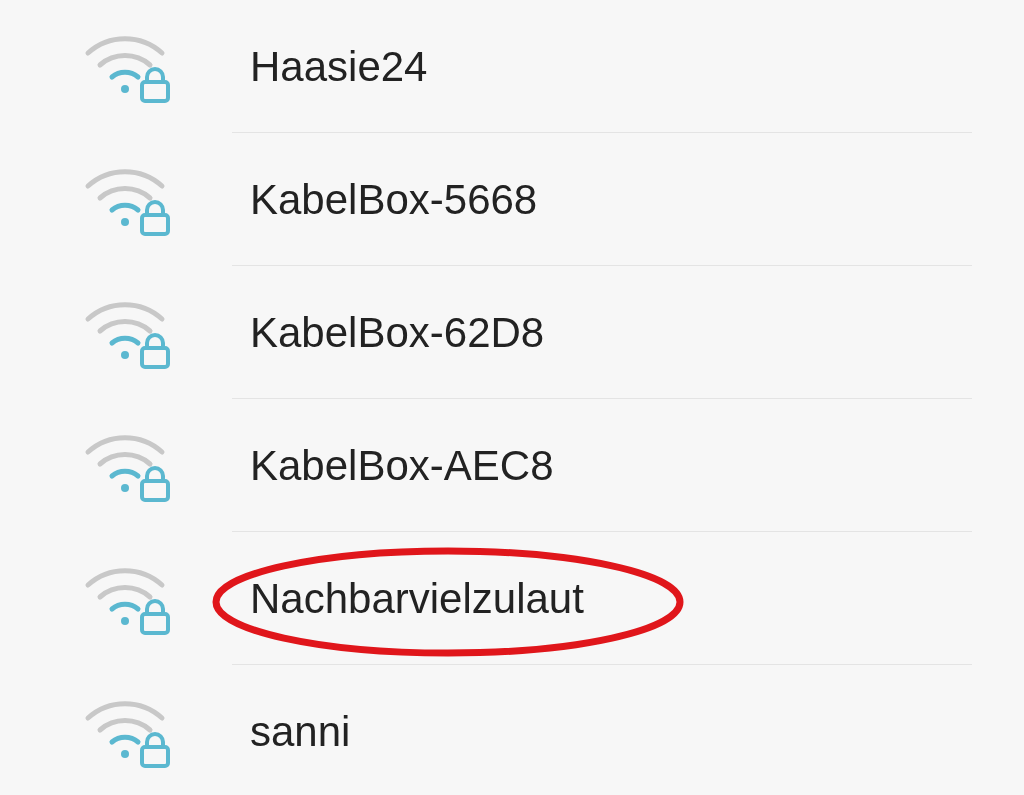 This screenshot has height=795, width=1024. I want to click on network-name: KabelBox-AEC8, so click(402, 465).